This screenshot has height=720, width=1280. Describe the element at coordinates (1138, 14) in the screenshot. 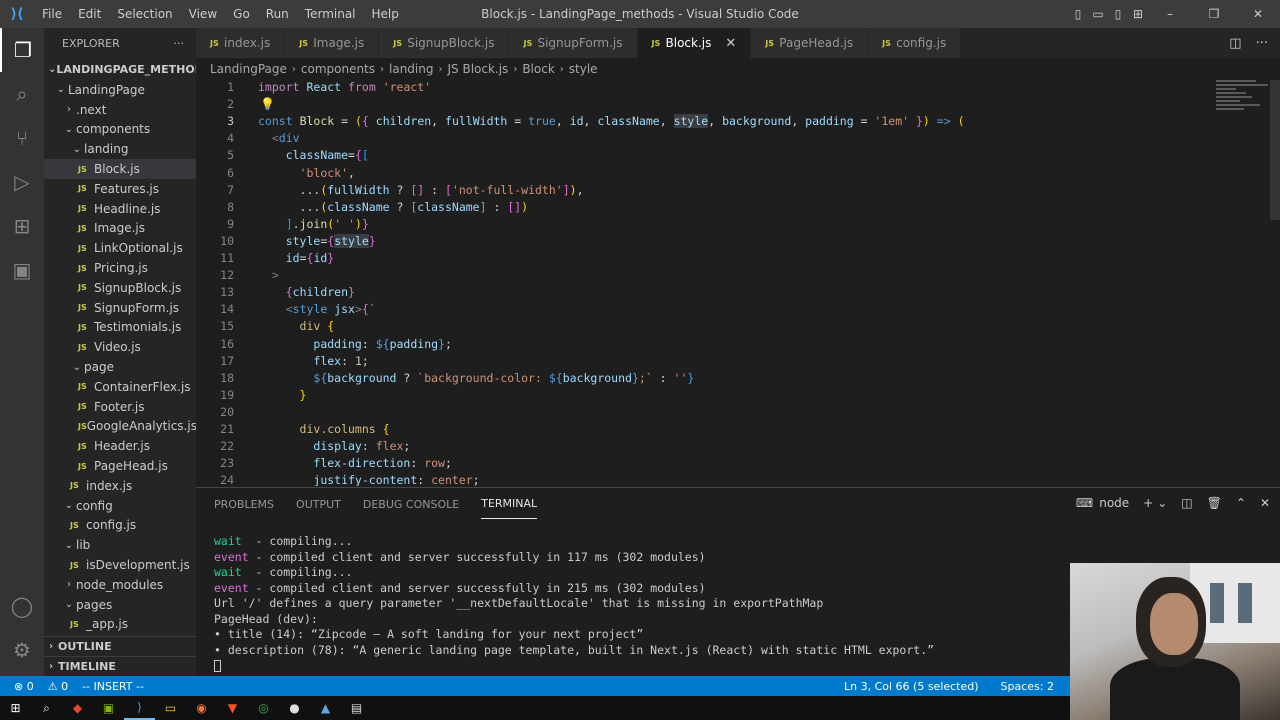

I see `customize-layout-icon: ⊞` at that location.